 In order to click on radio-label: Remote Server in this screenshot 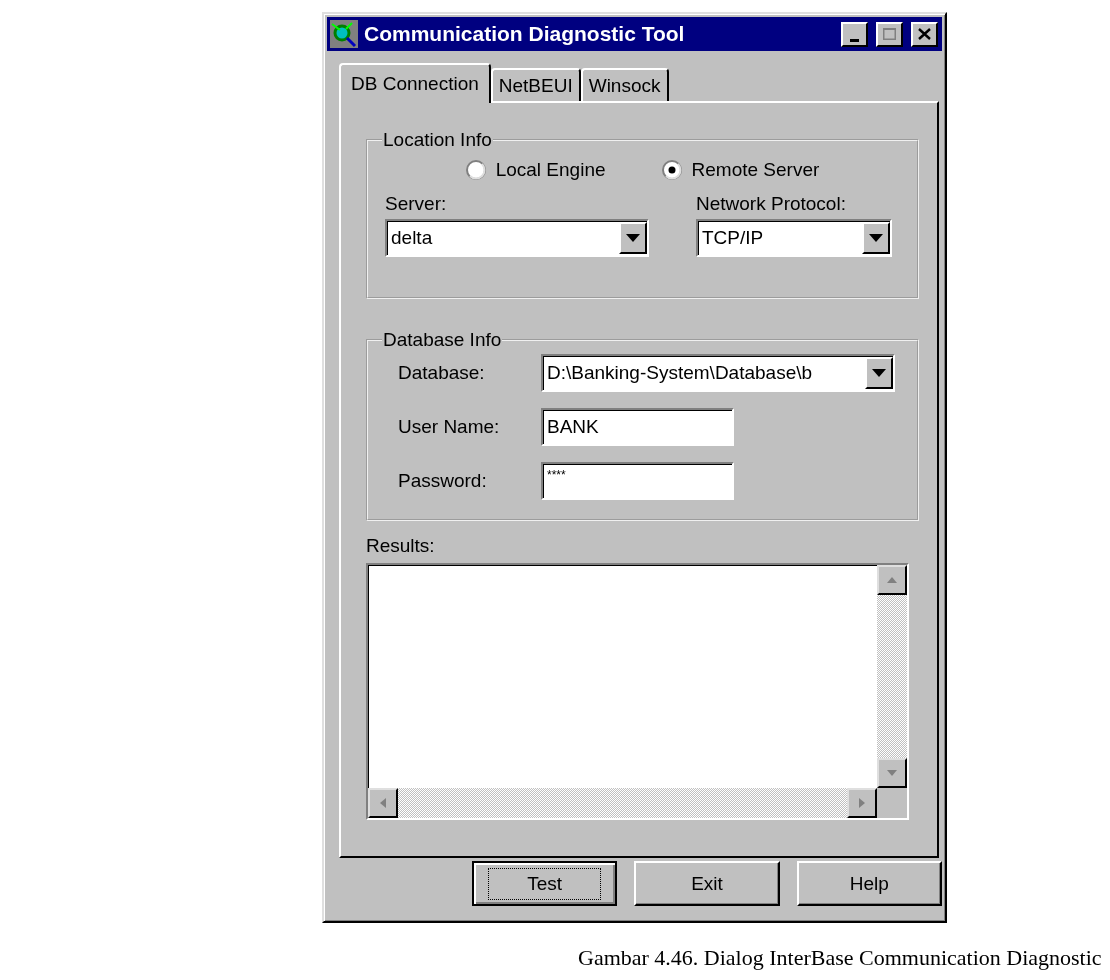, I will do `click(755, 170)`.